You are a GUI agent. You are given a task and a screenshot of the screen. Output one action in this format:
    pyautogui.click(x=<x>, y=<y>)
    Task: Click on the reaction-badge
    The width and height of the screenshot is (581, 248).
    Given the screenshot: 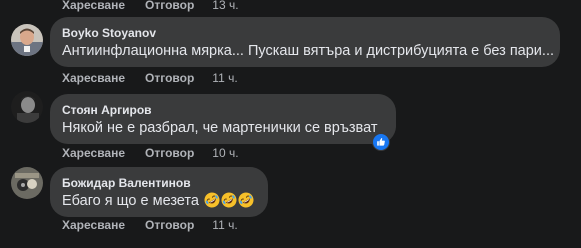 What is the action you would take?
    pyautogui.click(x=381, y=142)
    